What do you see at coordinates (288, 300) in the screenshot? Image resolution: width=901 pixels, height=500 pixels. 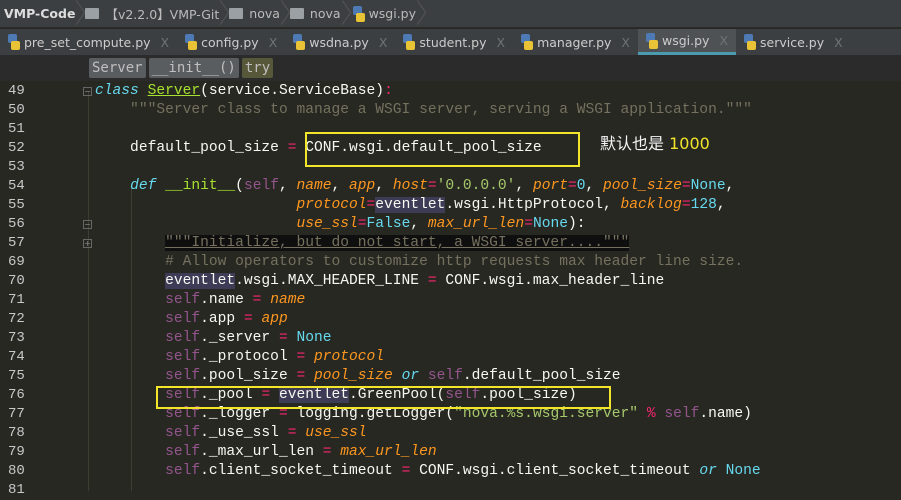 I see `code-token-param: name` at bounding box center [288, 300].